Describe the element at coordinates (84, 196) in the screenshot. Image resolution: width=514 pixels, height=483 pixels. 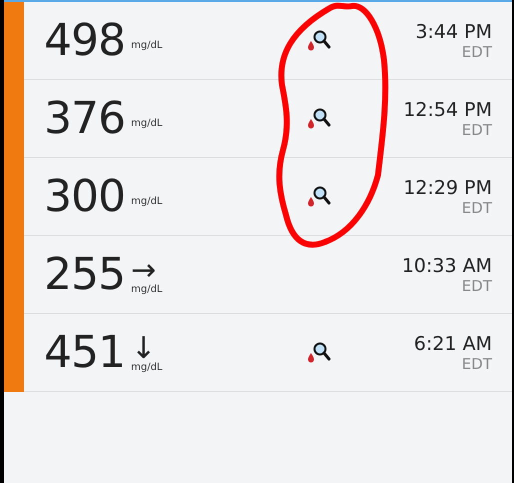
I see `glucose-value: 300` at that location.